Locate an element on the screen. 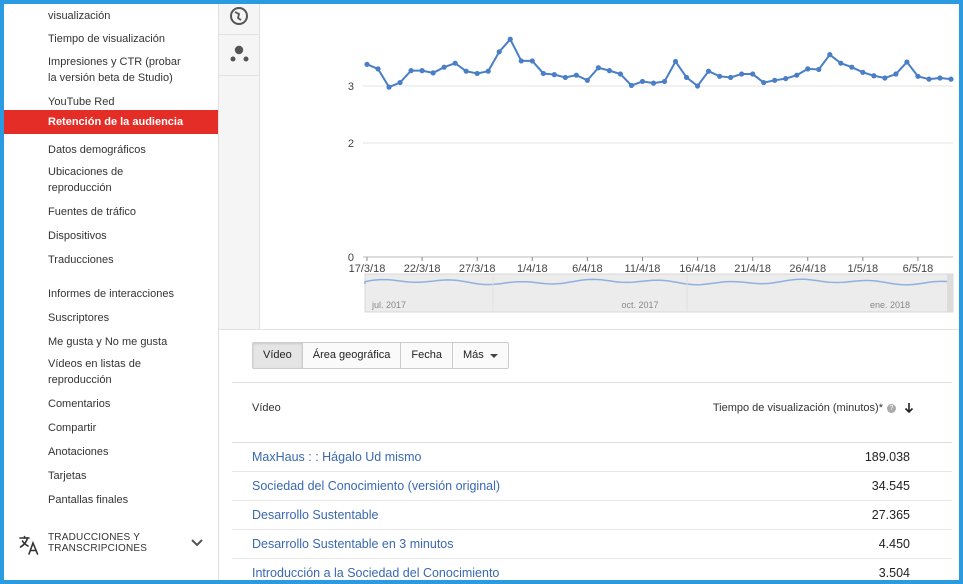  tab-geography: Área geográfica is located at coordinates (351, 355).